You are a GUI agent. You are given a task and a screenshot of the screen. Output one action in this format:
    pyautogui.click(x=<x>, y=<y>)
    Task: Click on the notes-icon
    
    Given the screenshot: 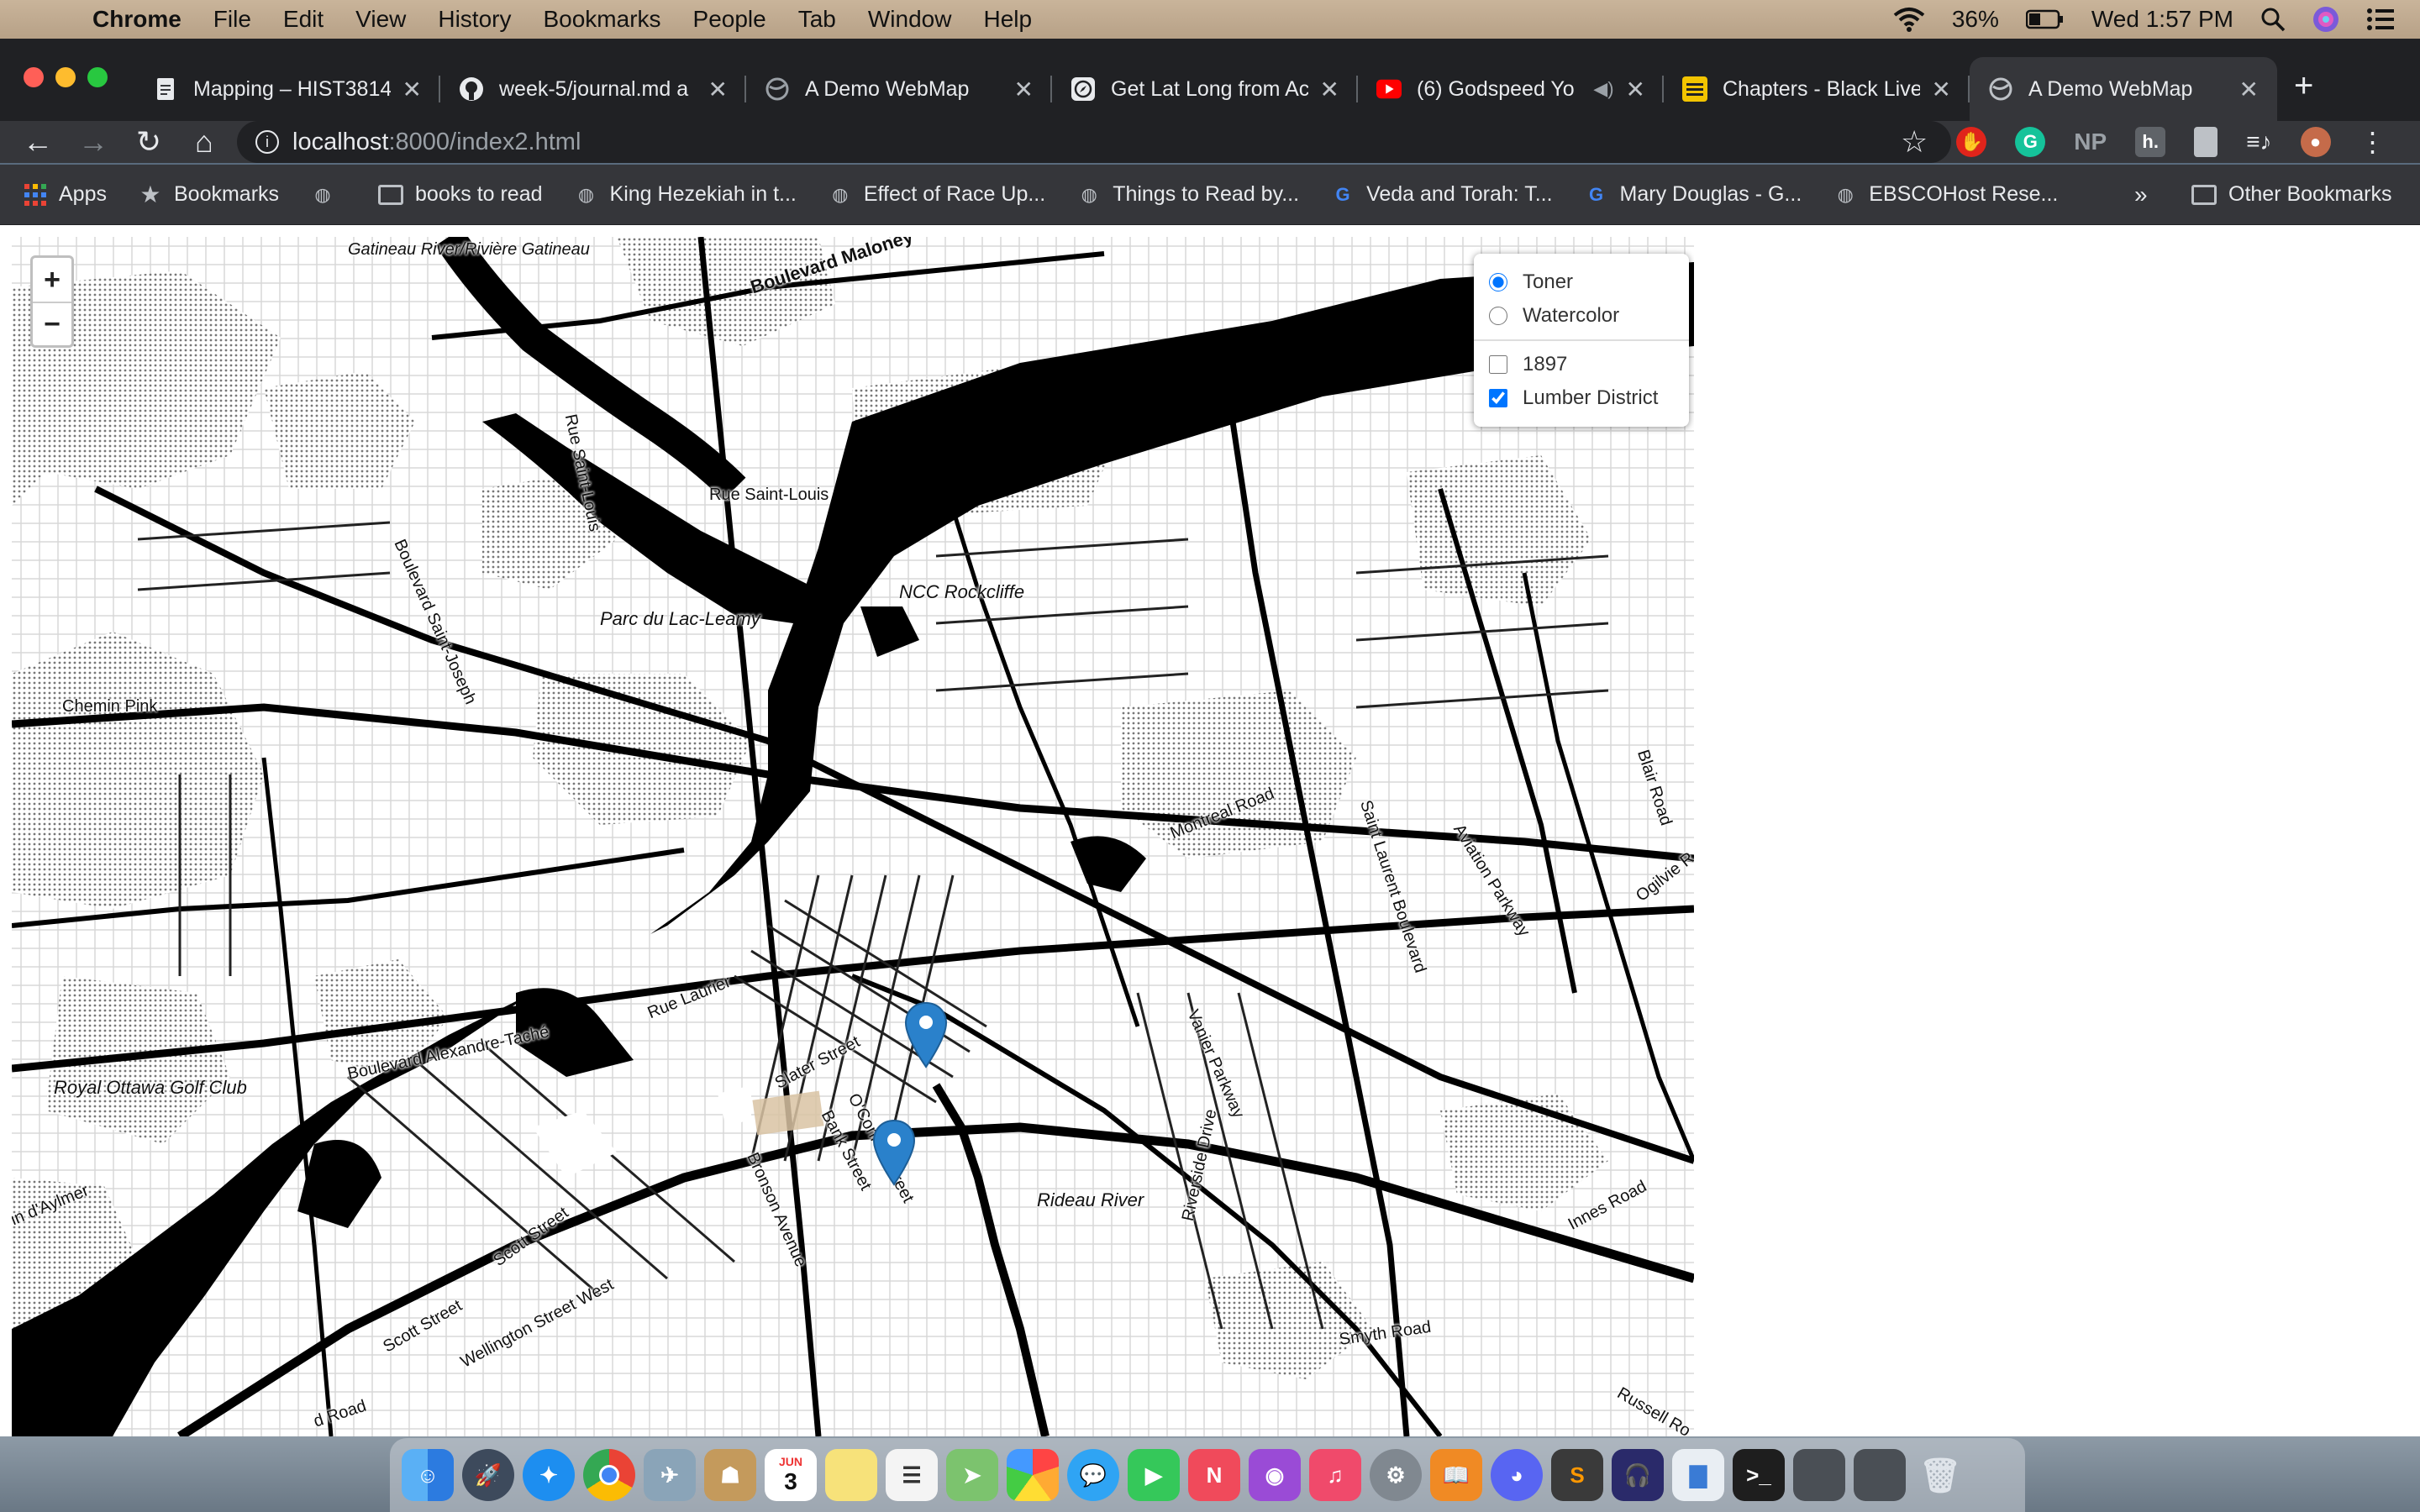 What is the action you would take?
    pyautogui.click(x=851, y=1475)
    